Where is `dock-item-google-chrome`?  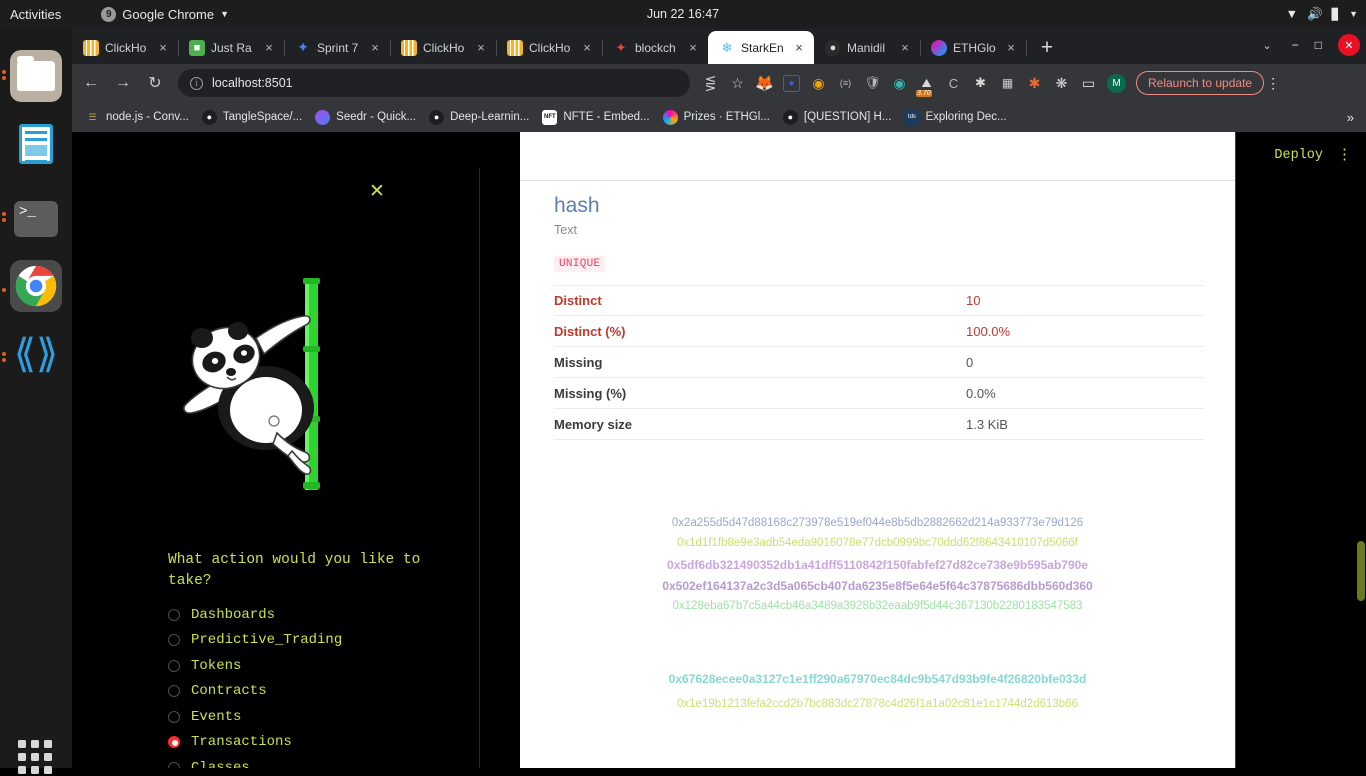
dock-item-google-chrome is located at coordinates (36, 286).